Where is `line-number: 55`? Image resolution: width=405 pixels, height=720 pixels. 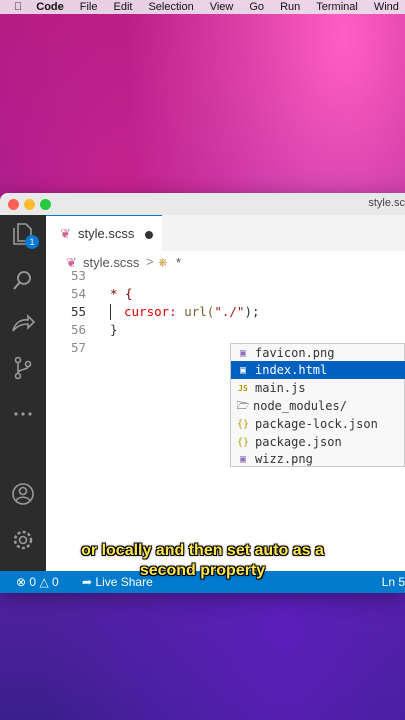 line-number: 55 is located at coordinates (78, 311).